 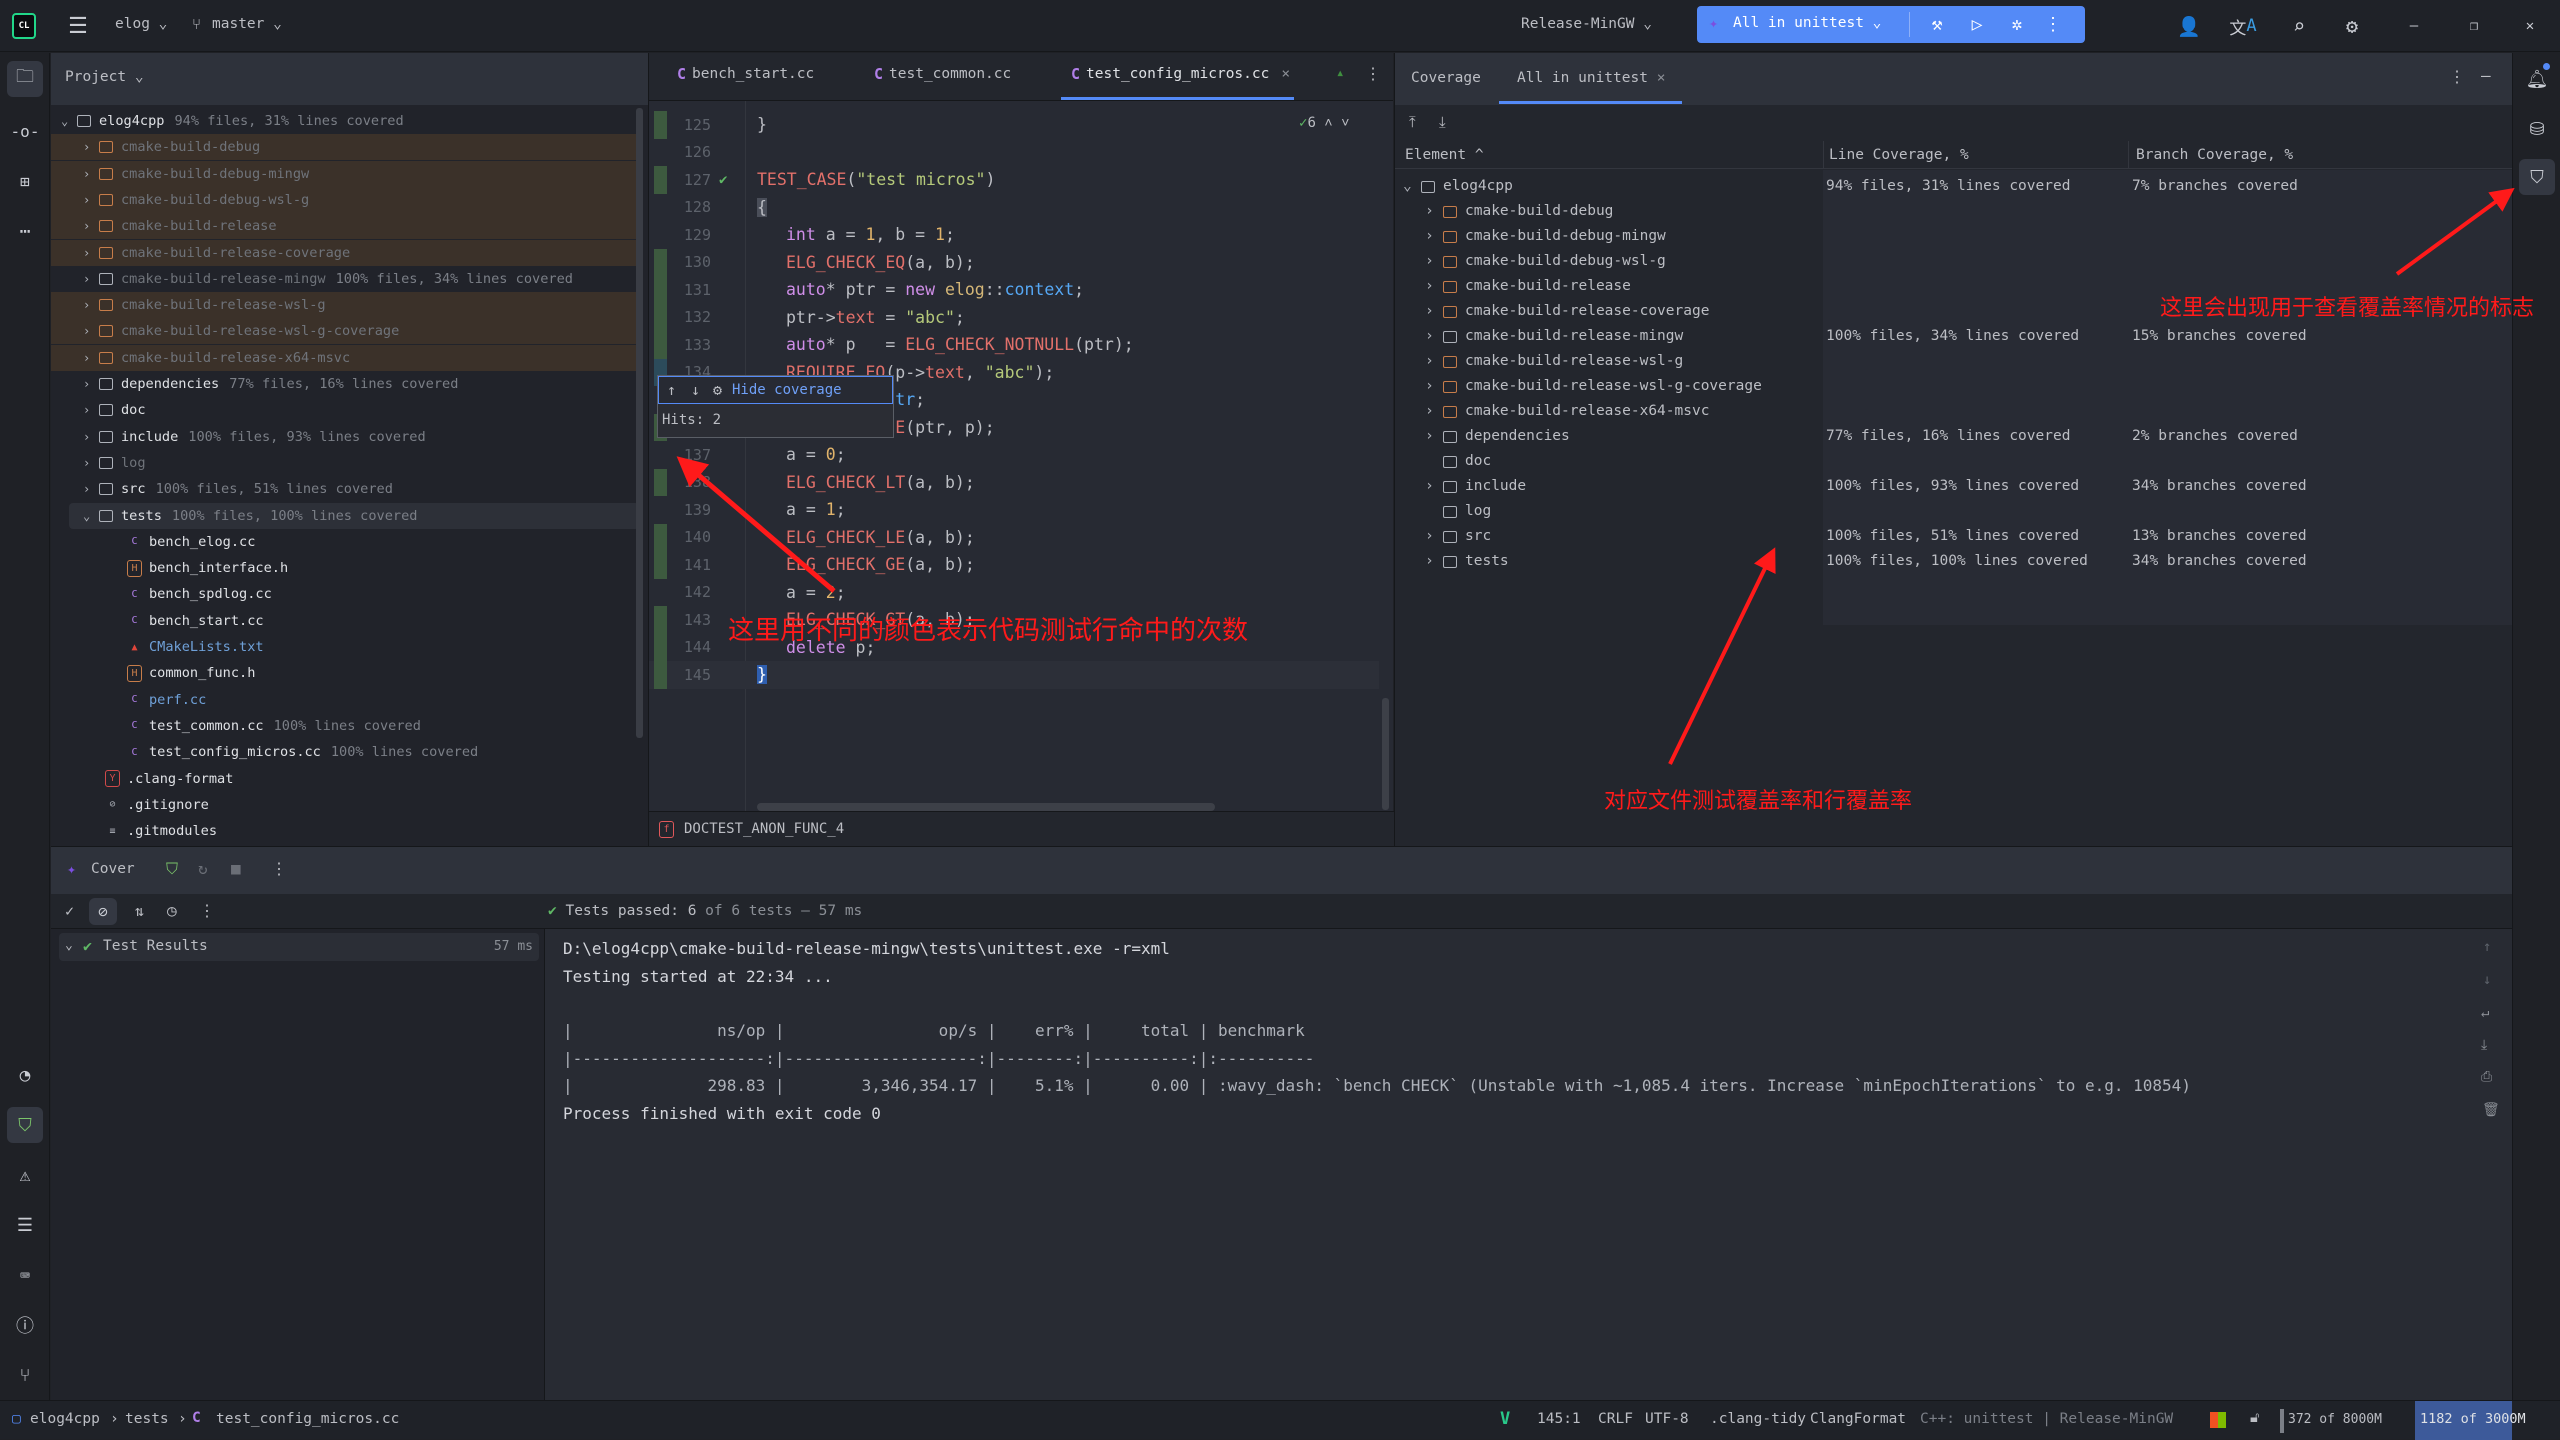 What do you see at coordinates (1014, 208) in the screenshot?
I see `code-line: 128 {` at bounding box center [1014, 208].